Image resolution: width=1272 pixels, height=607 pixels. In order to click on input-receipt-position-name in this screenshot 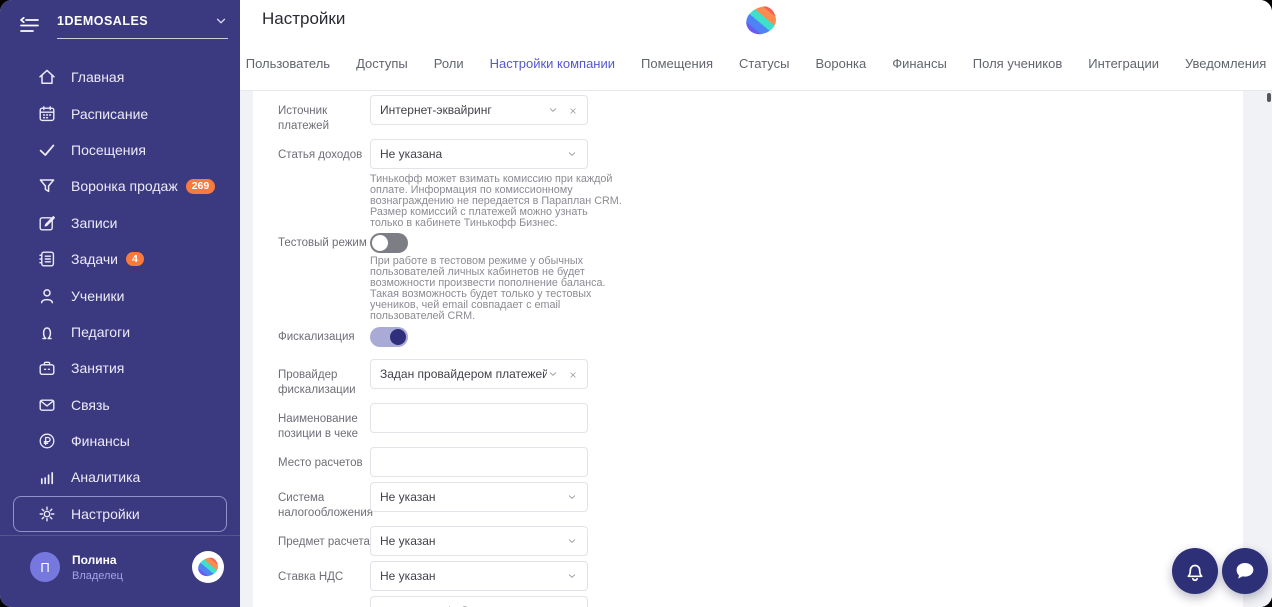, I will do `click(479, 417)`.